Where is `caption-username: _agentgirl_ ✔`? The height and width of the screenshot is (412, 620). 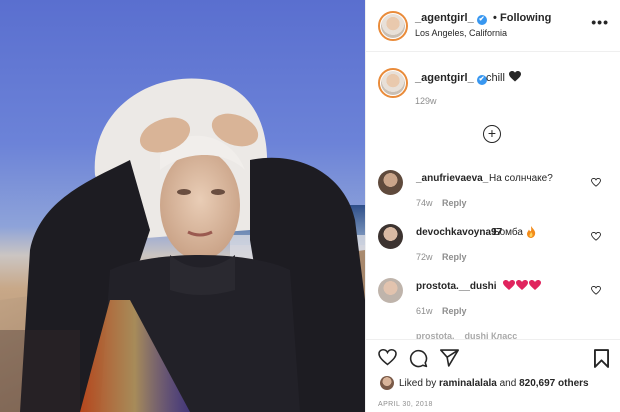 caption-username: _agentgirl_ ✔ is located at coordinates (451, 78).